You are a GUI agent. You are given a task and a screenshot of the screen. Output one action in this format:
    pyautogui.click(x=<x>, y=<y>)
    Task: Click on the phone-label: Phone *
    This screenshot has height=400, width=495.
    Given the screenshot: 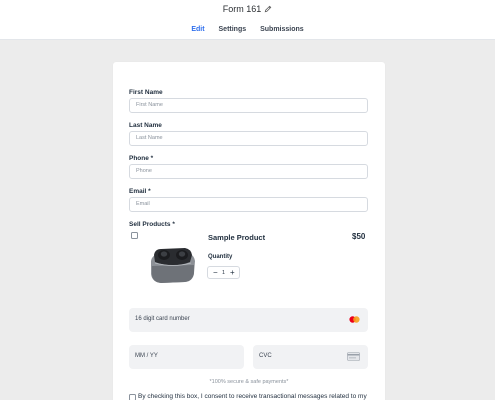 What is the action you would take?
    pyautogui.click(x=141, y=158)
    